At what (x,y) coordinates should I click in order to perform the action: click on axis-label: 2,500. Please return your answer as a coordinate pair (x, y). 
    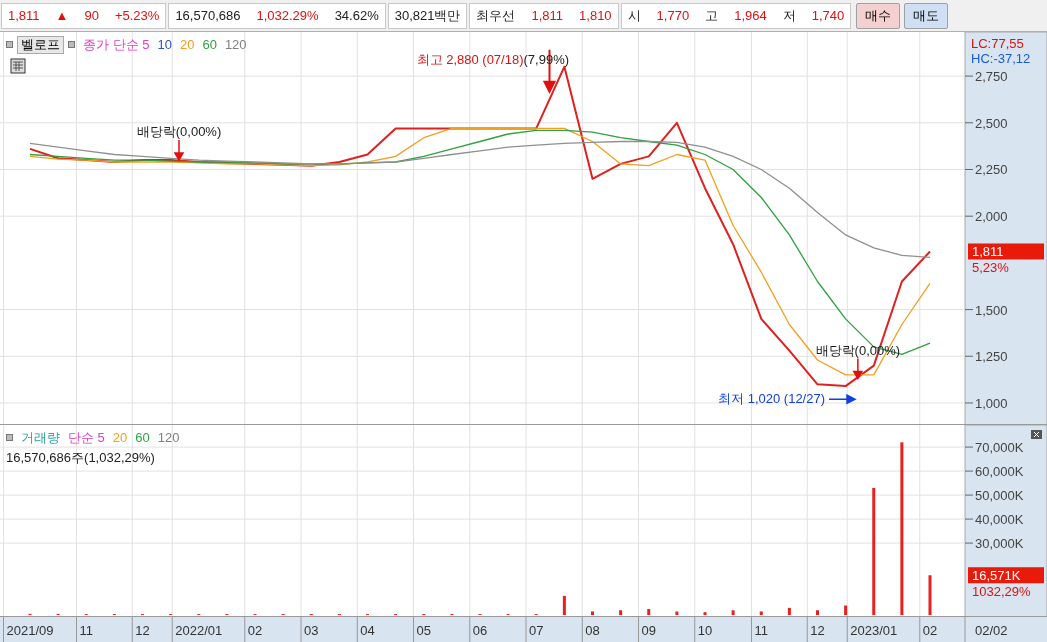
    Looking at the image, I should click on (991, 123).